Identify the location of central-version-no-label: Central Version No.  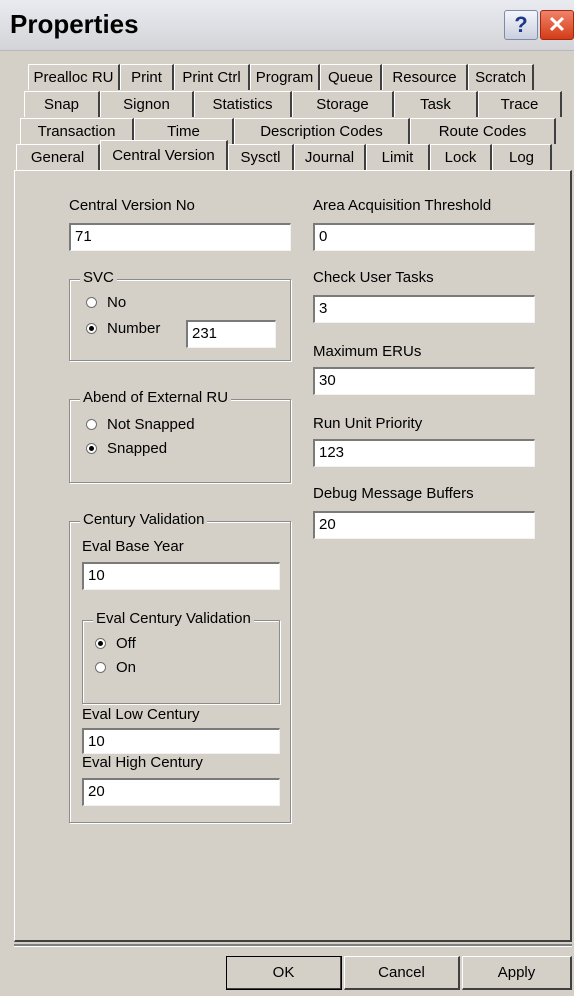
(132, 205).